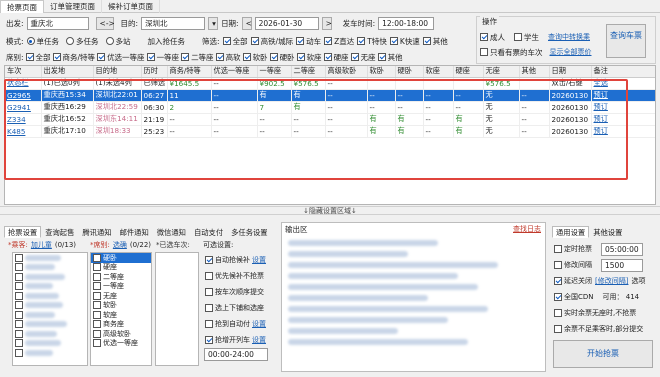 The image size is (660, 377). What do you see at coordinates (167, 41) in the screenshot?
I see `add-task-button: 加入抢任务` at bounding box center [167, 41].